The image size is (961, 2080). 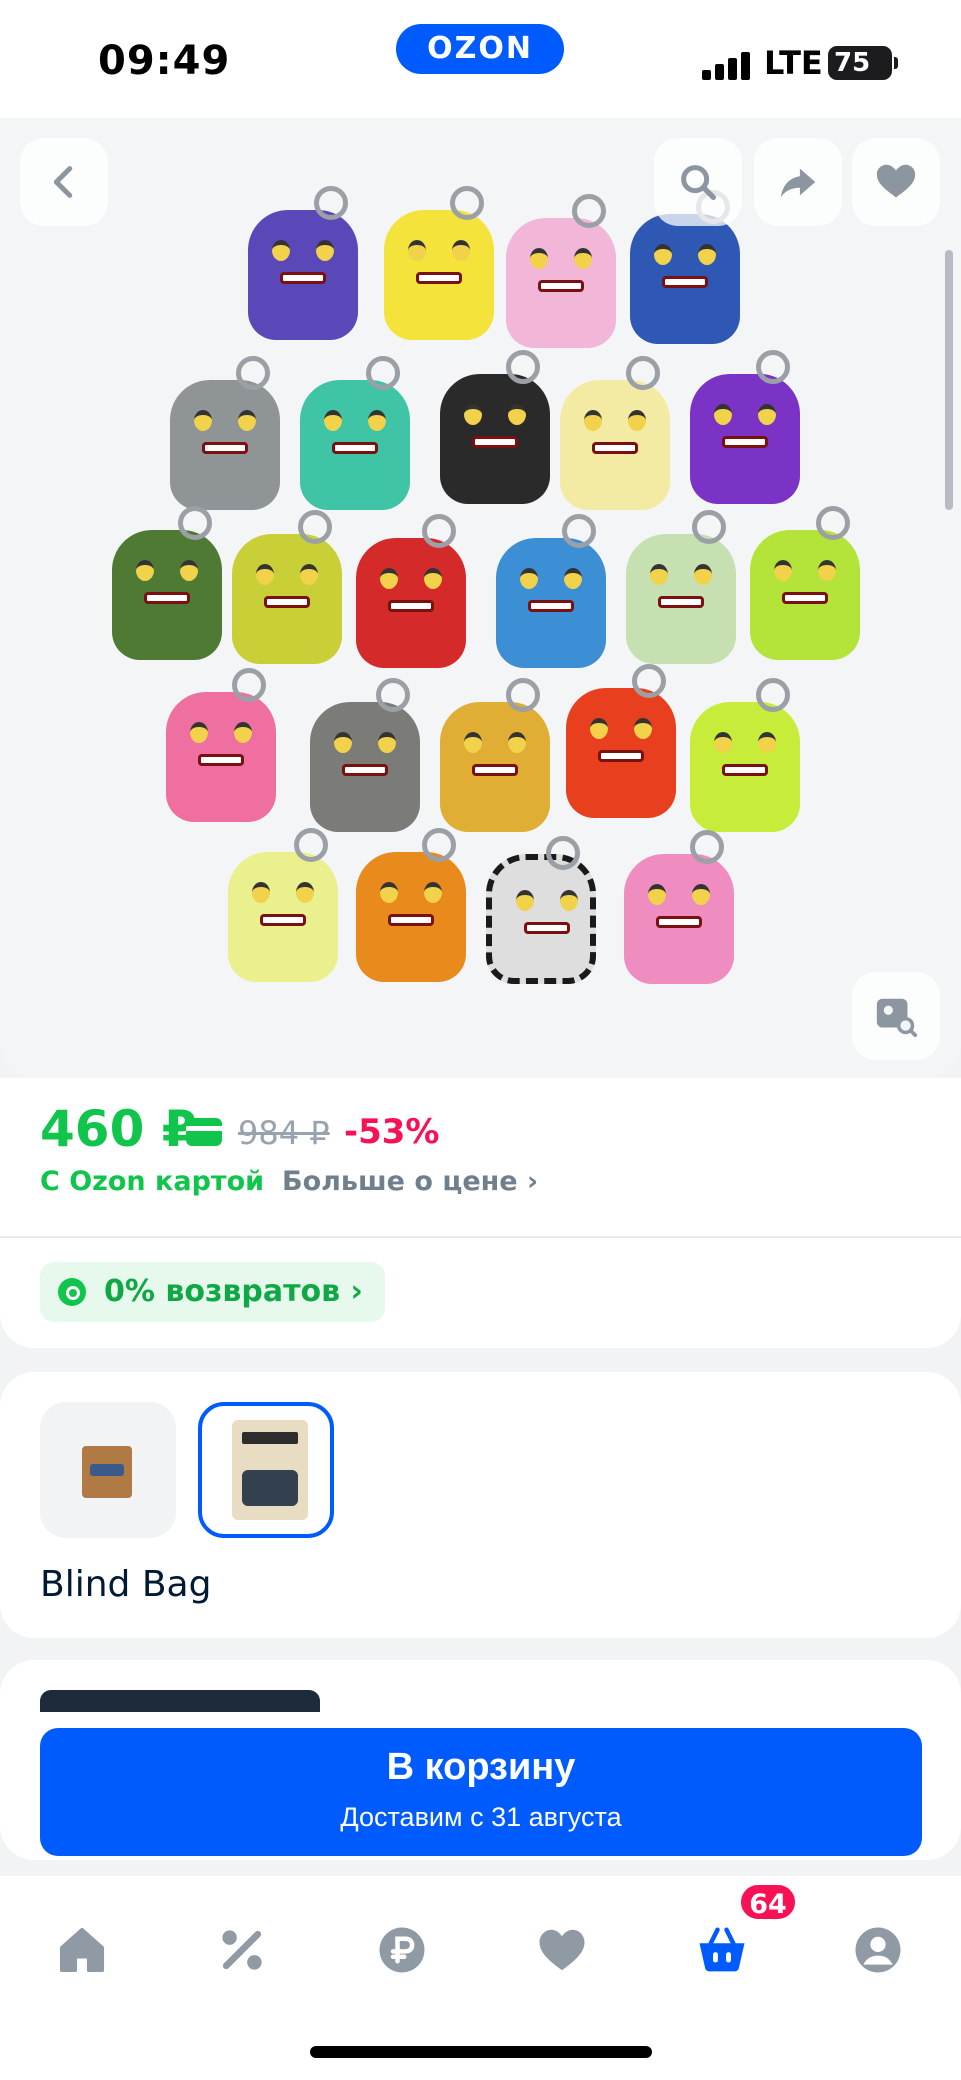 I want to click on cart-count-badge: 64, so click(x=768, y=1902).